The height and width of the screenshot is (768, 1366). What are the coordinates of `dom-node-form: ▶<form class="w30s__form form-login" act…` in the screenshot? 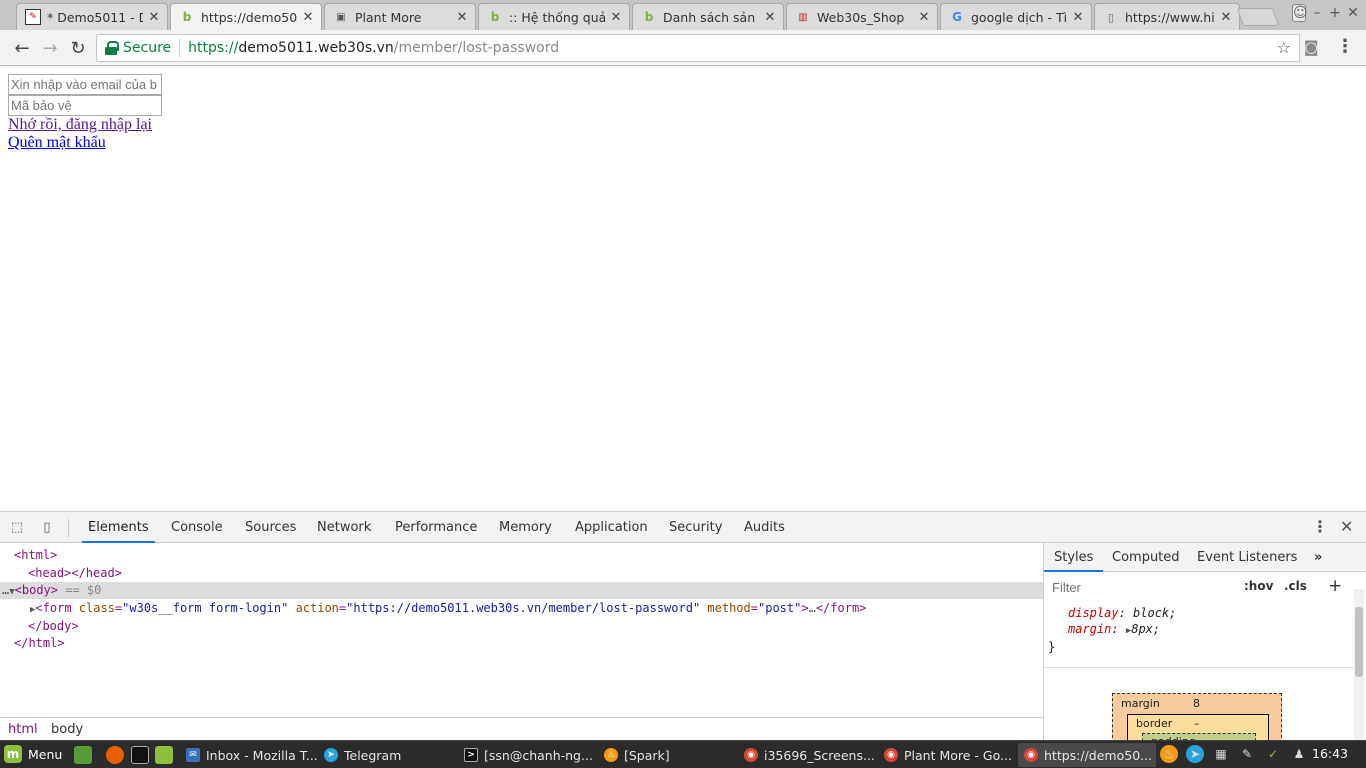 It's located at (521, 608).